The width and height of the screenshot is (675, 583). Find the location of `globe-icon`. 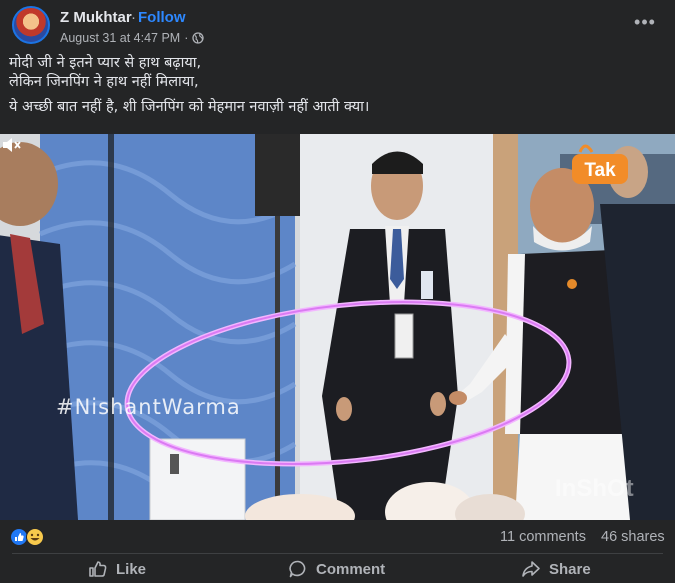

globe-icon is located at coordinates (198, 38).